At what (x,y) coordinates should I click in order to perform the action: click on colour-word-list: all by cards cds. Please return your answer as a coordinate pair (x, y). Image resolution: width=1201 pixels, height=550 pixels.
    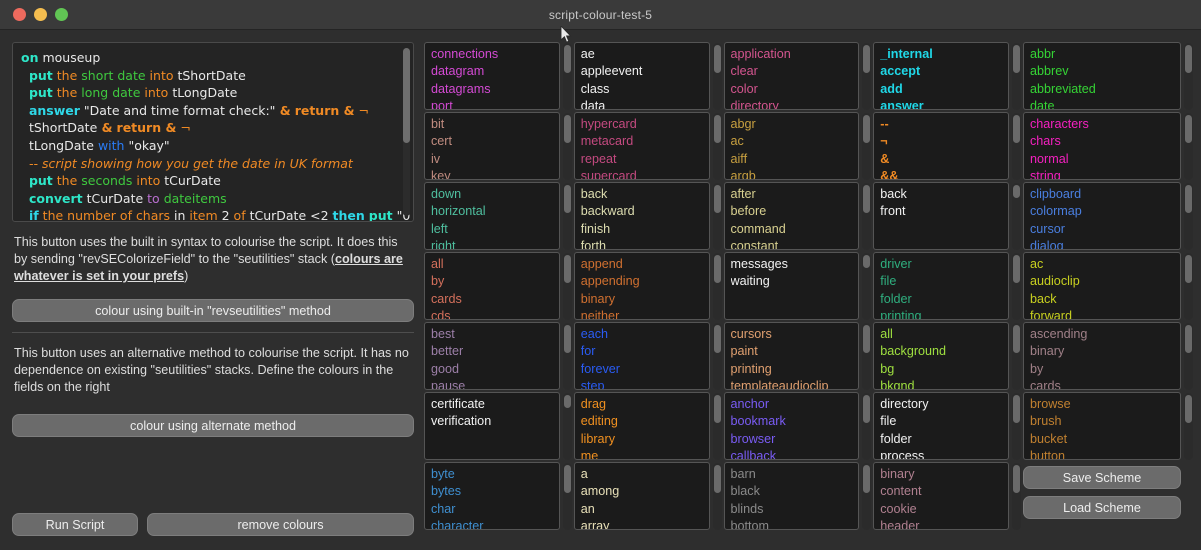
    Looking at the image, I should click on (492, 286).